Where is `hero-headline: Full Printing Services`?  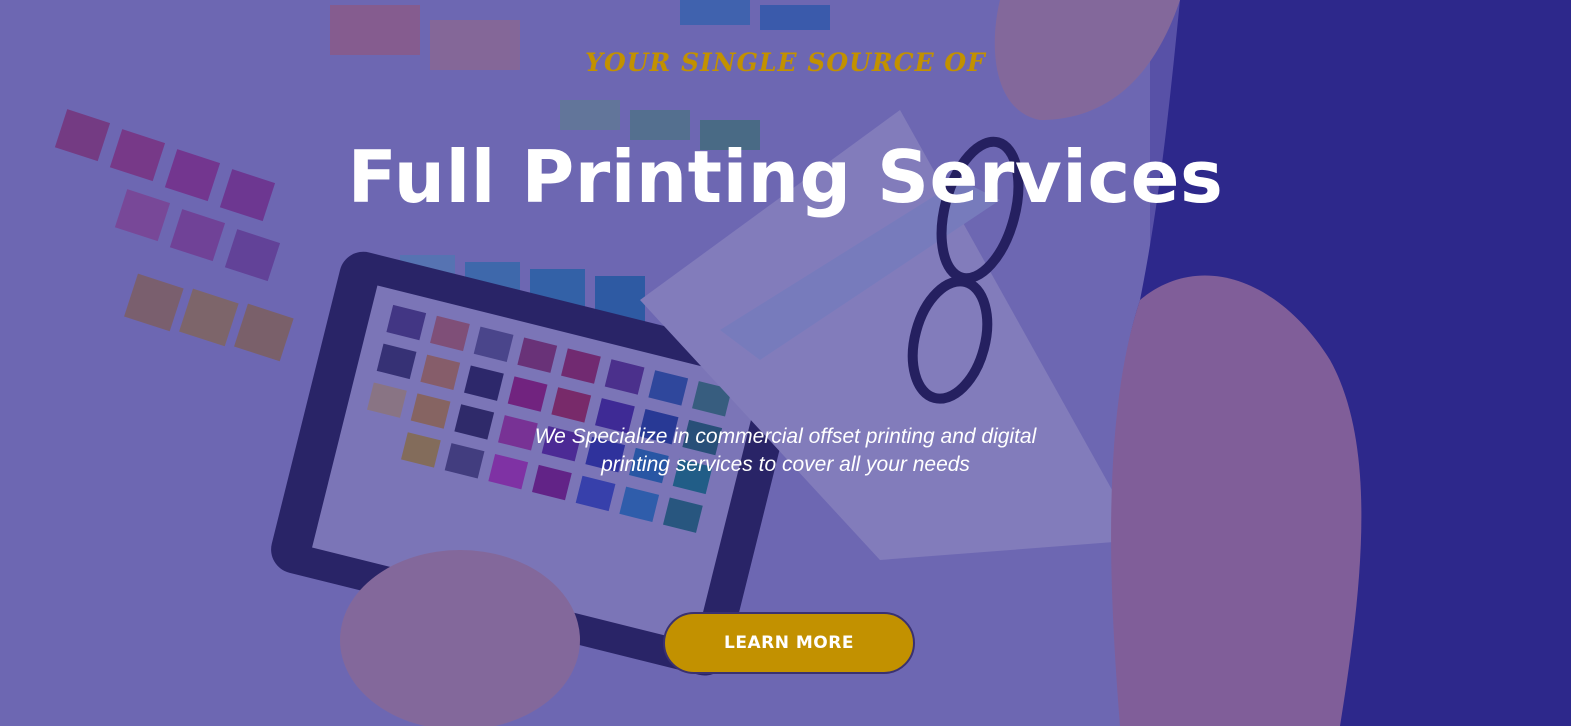
hero-headline: Full Printing Services is located at coordinates (785, 177).